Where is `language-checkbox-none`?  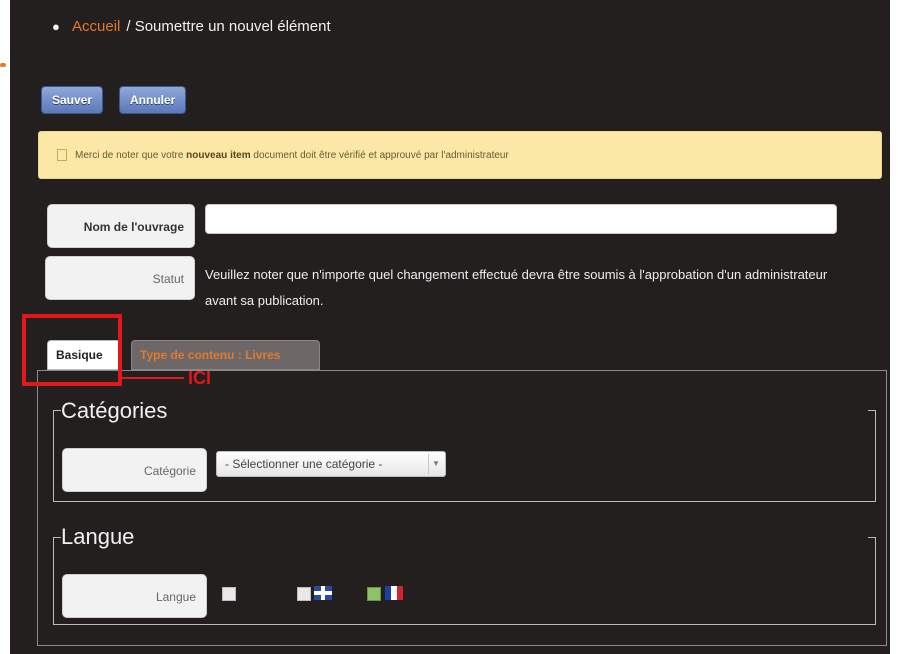 language-checkbox-none is located at coordinates (229, 594).